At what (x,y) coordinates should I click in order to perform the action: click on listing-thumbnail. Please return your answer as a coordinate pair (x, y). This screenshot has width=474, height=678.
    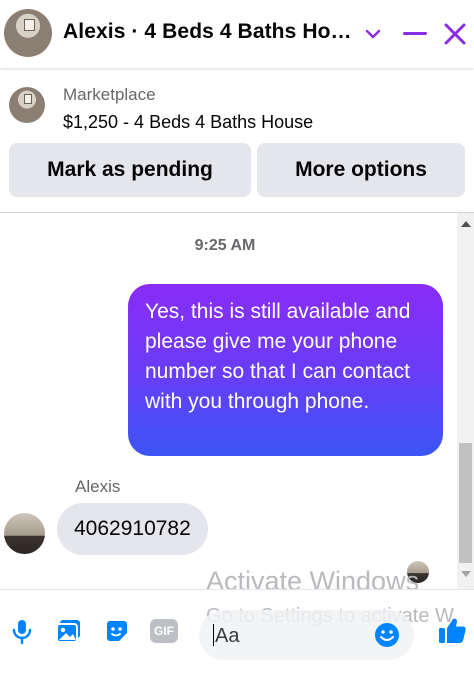
    Looking at the image, I should click on (27, 105).